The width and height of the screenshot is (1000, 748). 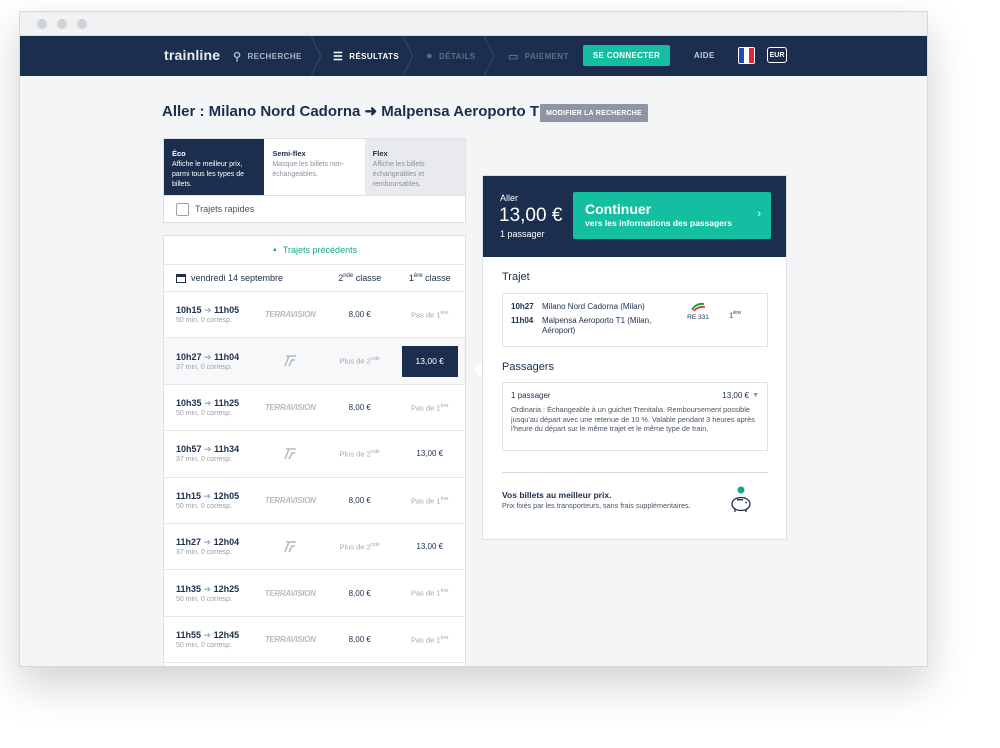 What do you see at coordinates (338, 56) in the screenshot?
I see `list-icon: ☰` at bounding box center [338, 56].